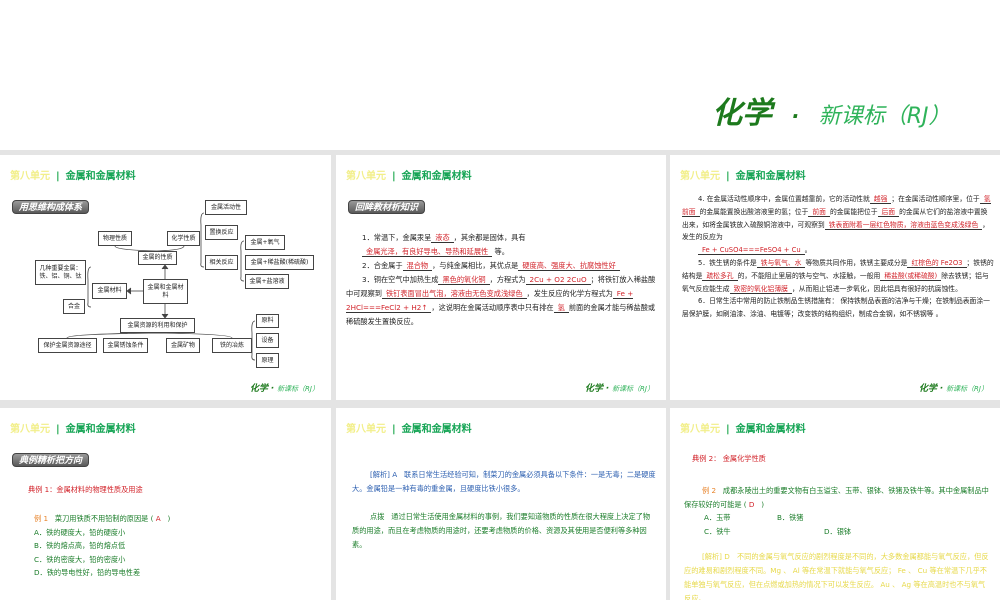  What do you see at coordinates (727, 262) in the screenshot?
I see `text-segment: 5．铁生锈的条件是` at bounding box center [727, 262].